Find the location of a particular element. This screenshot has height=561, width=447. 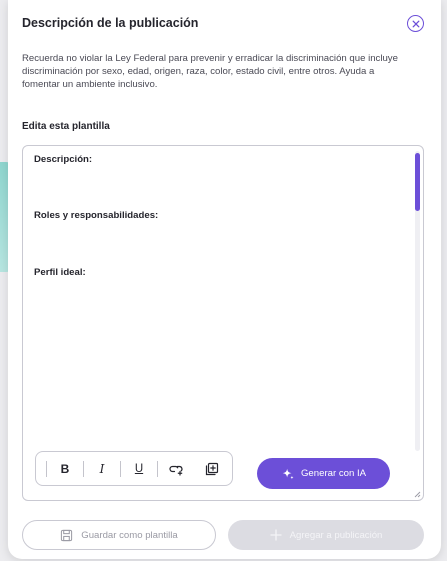

field-roles-heading: Roles y responsabilidades: is located at coordinates (96, 215).